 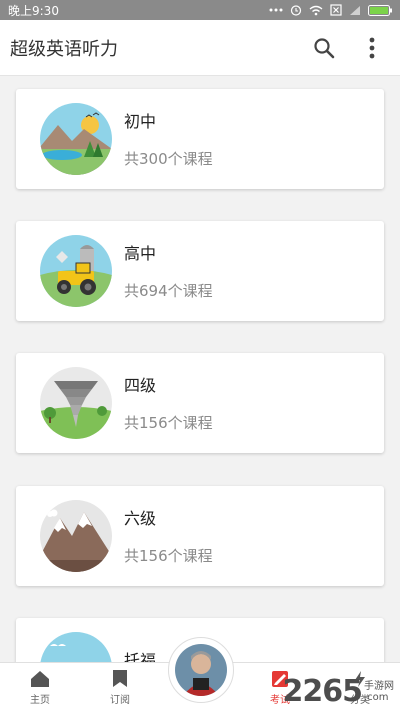 What do you see at coordinates (168, 402) in the screenshot?
I see `course-text: 四级 共156个课程` at bounding box center [168, 402].